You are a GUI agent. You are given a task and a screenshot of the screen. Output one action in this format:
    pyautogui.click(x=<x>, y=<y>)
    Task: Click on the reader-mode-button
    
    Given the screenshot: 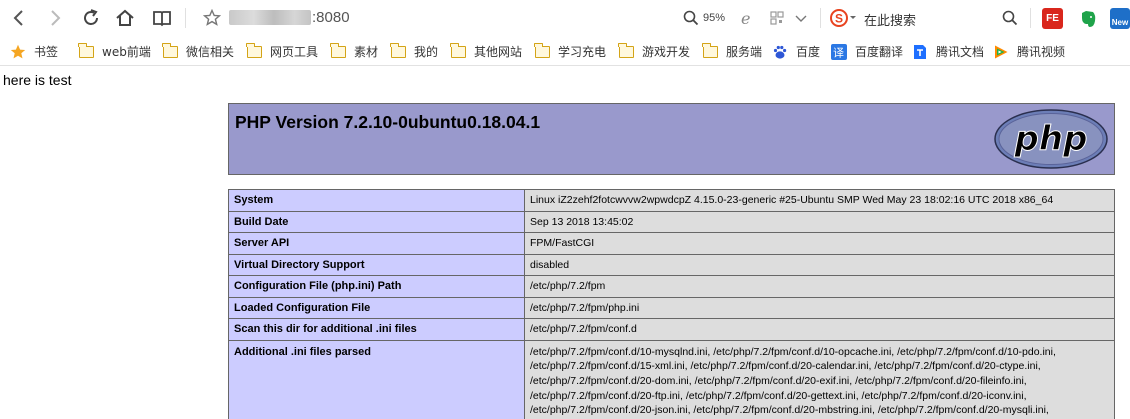 What is the action you would take?
    pyautogui.click(x=162, y=18)
    